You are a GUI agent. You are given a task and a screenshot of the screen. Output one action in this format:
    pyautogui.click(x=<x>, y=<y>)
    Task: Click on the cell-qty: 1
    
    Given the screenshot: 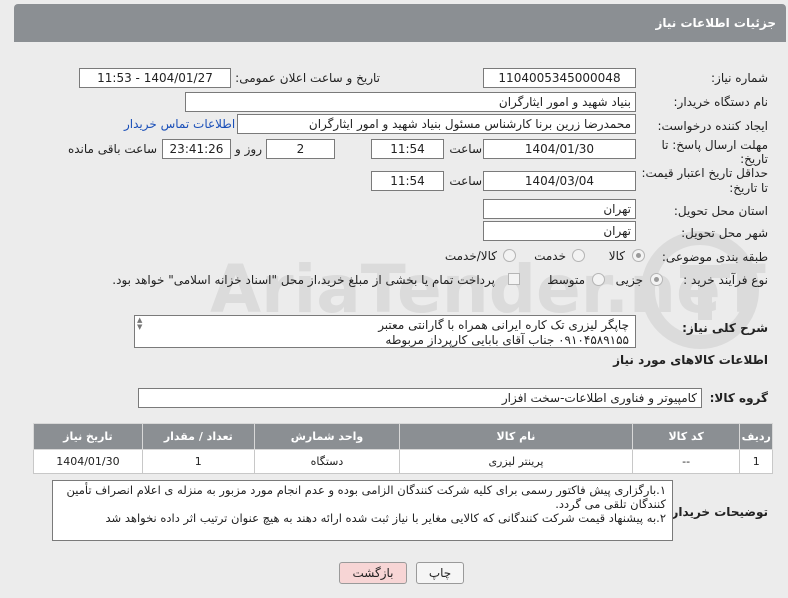 What is the action you would take?
    pyautogui.click(x=198, y=461)
    